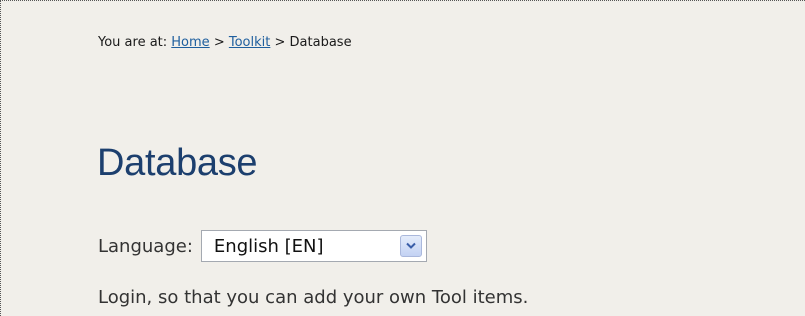 The width and height of the screenshot is (805, 316). I want to click on chevron-down-icon, so click(411, 245).